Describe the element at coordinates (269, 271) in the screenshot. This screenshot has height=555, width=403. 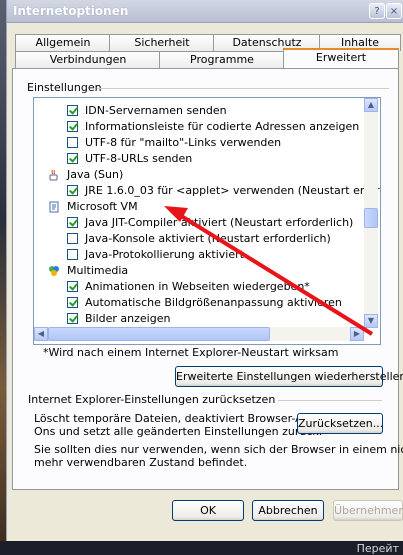
I see `annotation-arrow` at that location.